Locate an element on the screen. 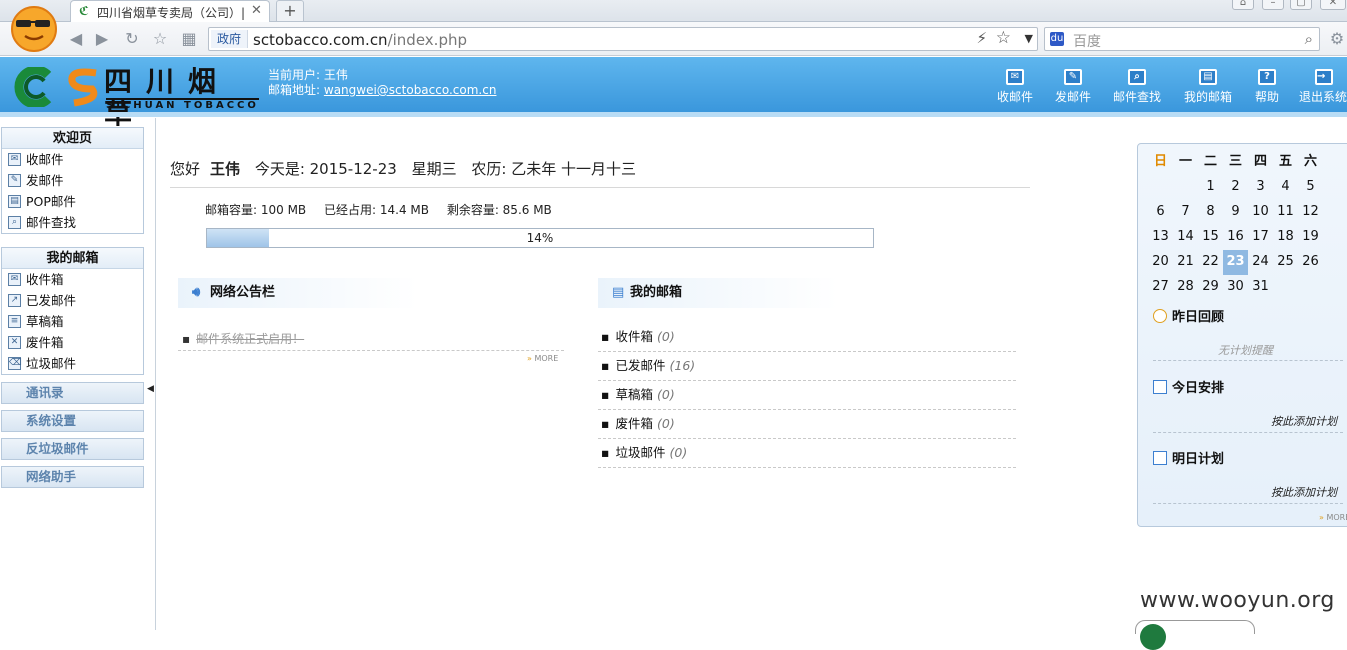 The image size is (1347, 650). sidebar-assistant: 网络助手 is located at coordinates (72, 477).